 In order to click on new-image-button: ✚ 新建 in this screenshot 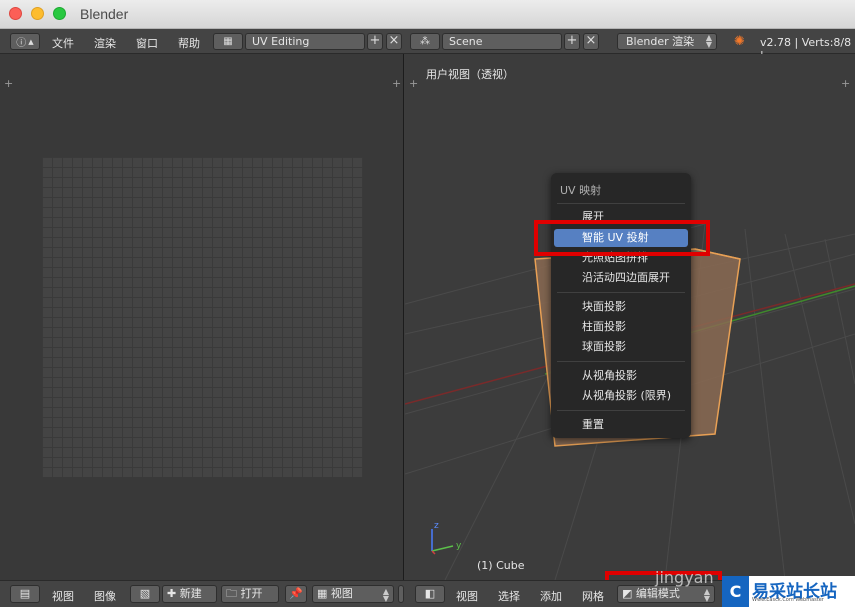, I will do `click(189, 594)`.